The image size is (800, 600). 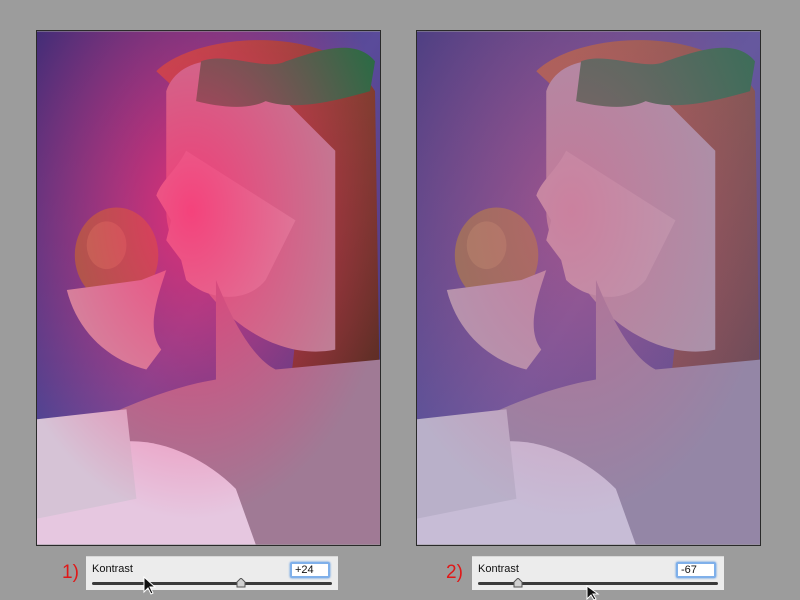 I want to click on contrast-value-field: -67, so click(x=696, y=570).